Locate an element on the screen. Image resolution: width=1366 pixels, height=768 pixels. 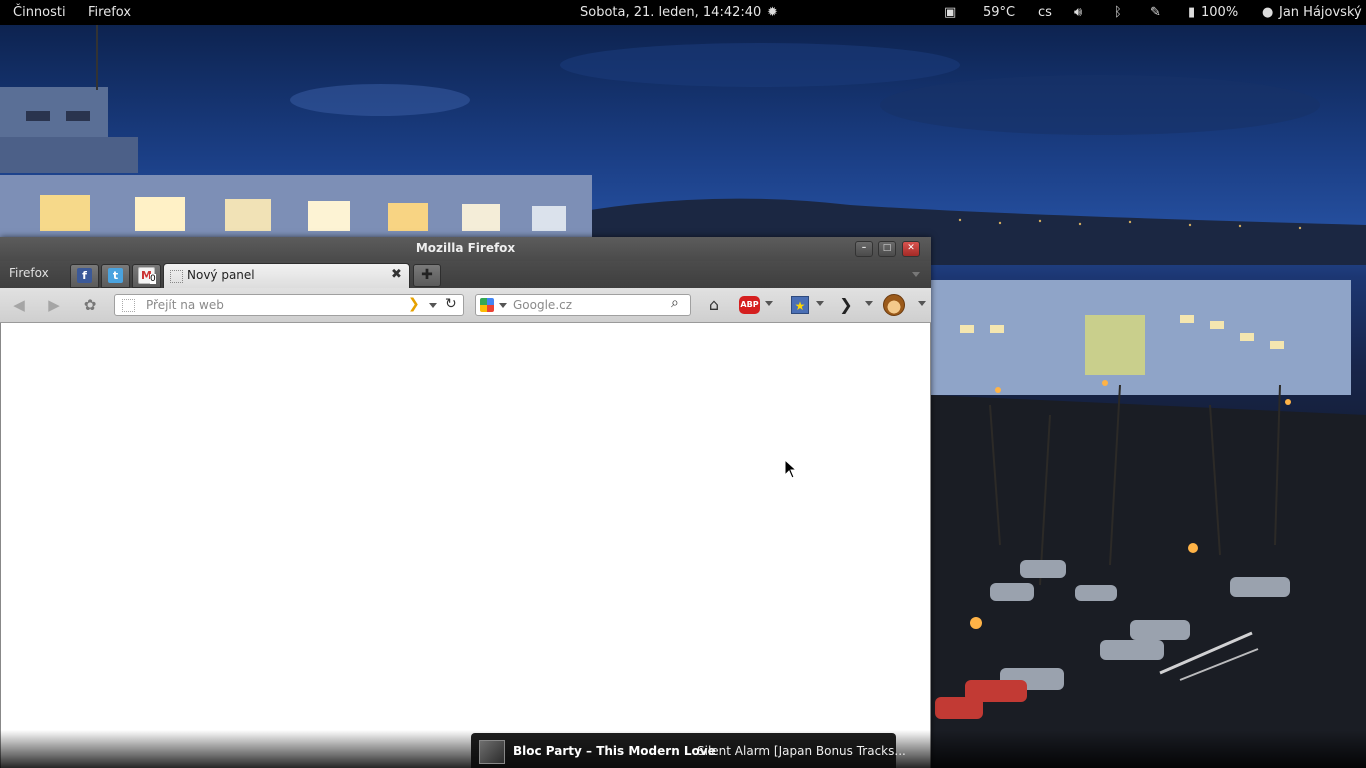
pinned-tab-facebook: f is located at coordinates (84, 276).